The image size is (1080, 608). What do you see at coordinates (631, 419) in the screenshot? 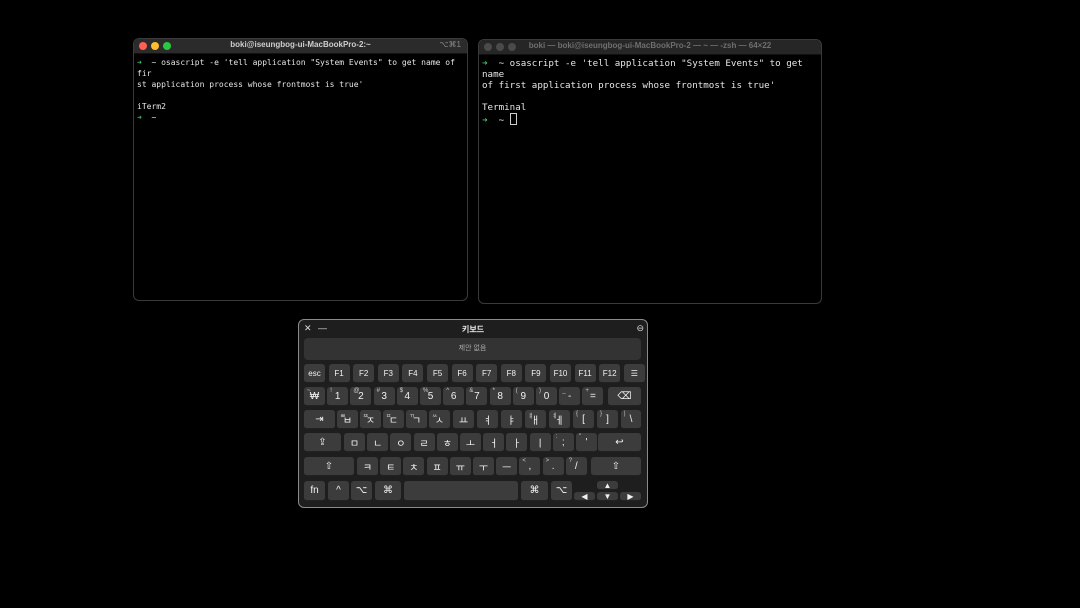
I see `key: \ |` at bounding box center [631, 419].